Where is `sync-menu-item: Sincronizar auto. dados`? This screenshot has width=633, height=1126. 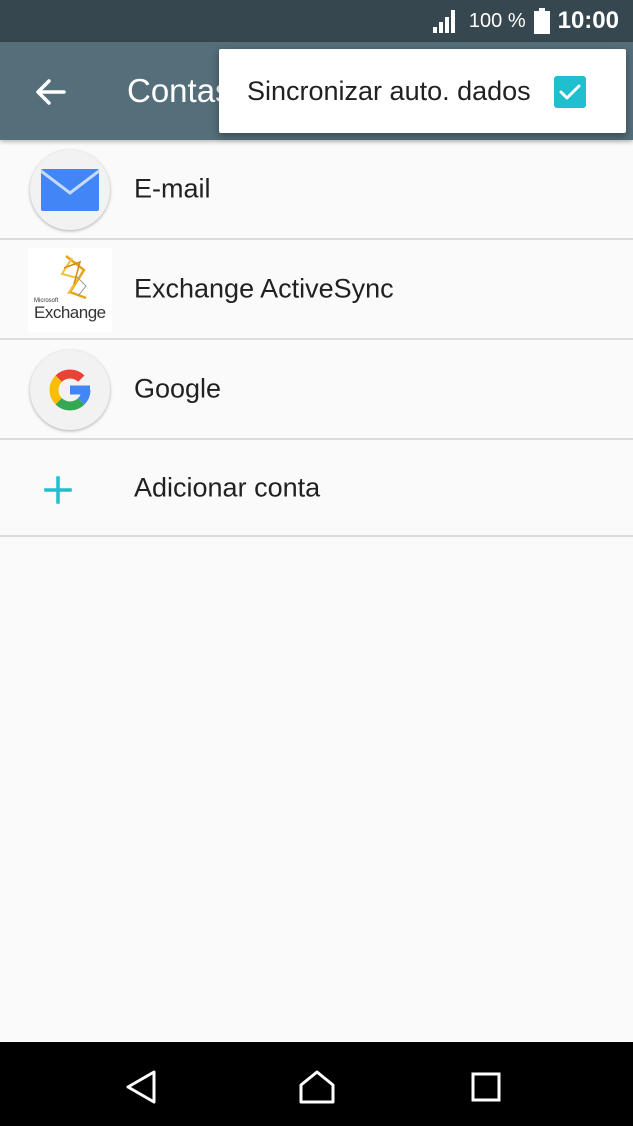 sync-menu-item: Sincronizar auto. dados is located at coordinates (422, 91).